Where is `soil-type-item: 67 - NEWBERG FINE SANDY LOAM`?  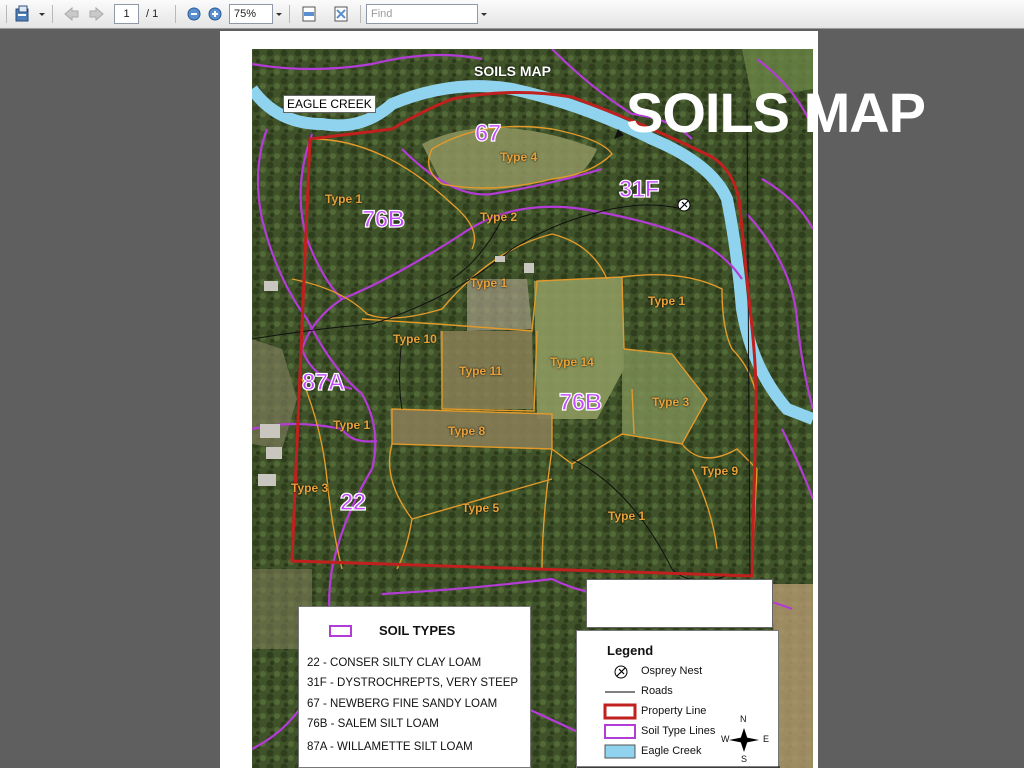
soil-type-item: 67 - NEWBERG FINE SANDY LOAM is located at coordinates (402, 704).